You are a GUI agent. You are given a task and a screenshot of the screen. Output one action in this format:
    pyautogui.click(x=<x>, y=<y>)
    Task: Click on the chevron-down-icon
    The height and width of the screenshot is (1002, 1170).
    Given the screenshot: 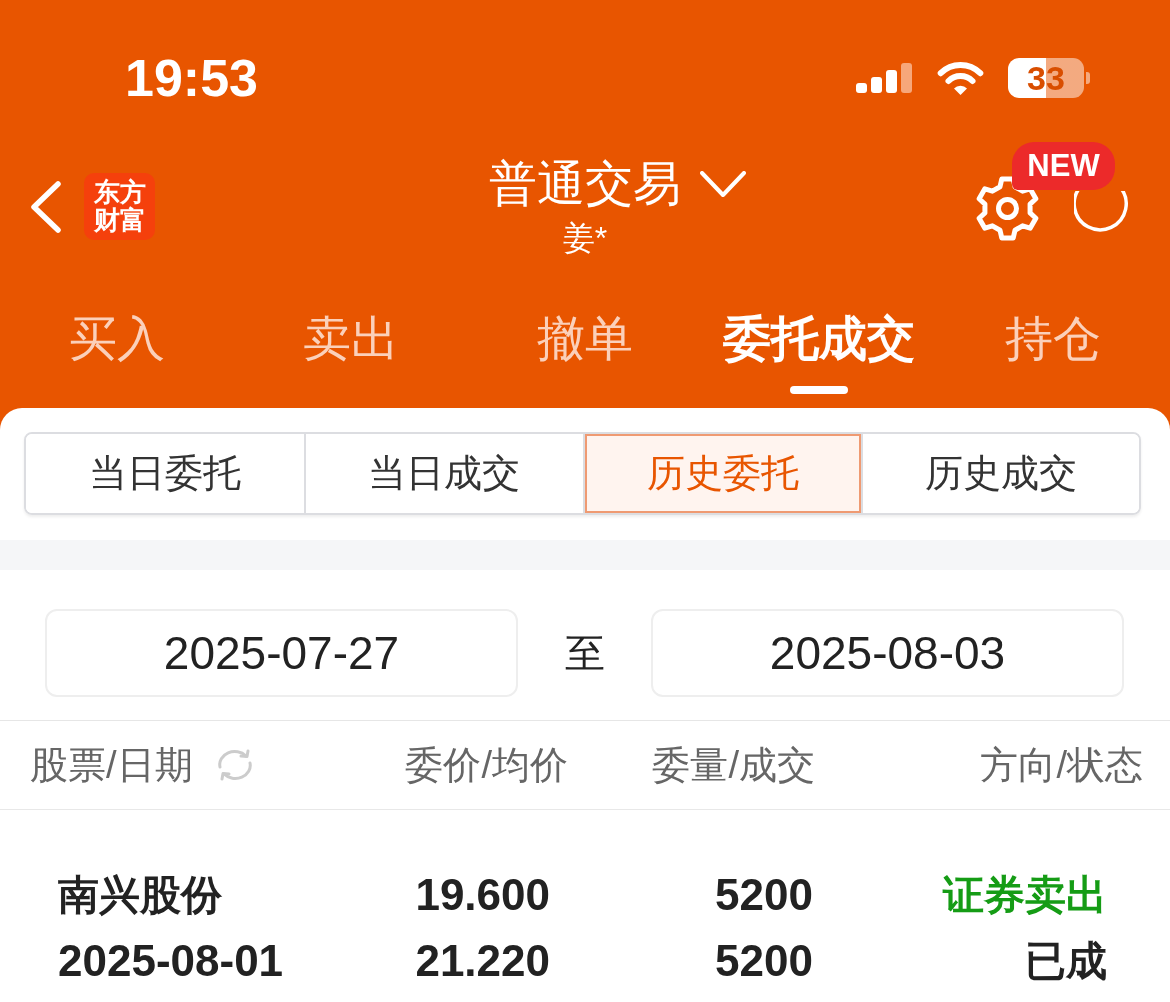 What is the action you would take?
    pyautogui.click(x=723, y=184)
    